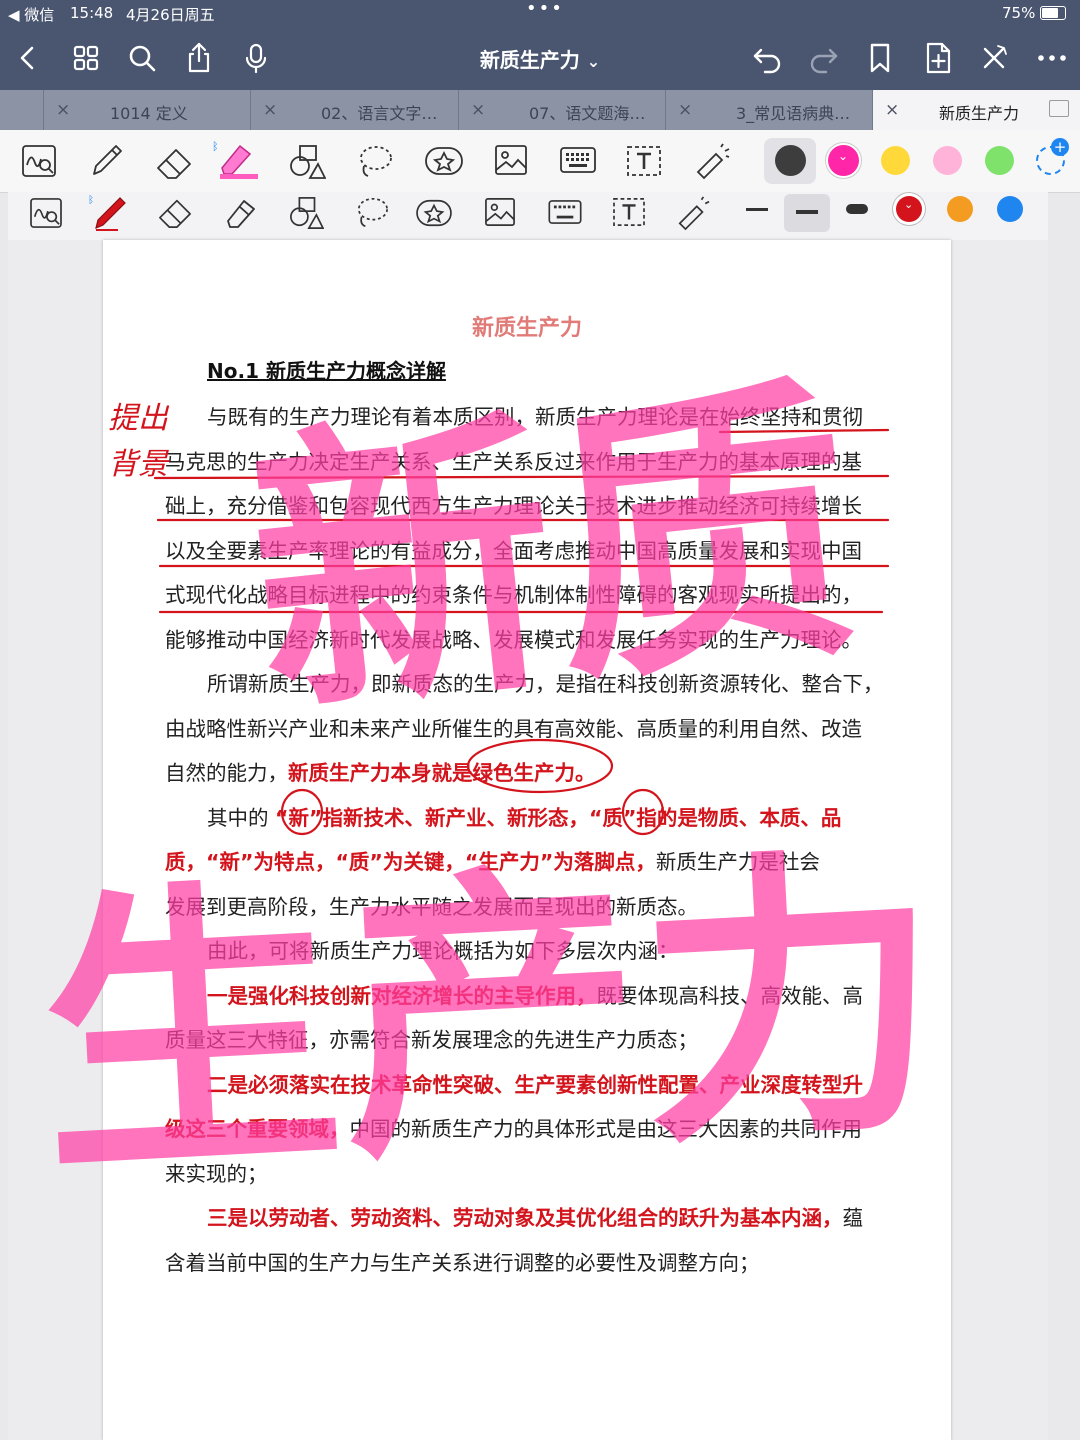 Image resolution: width=1080 pixels, height=1440 pixels. What do you see at coordinates (170, 15) in the screenshot?
I see `status-date: 4月26日周五` at bounding box center [170, 15].